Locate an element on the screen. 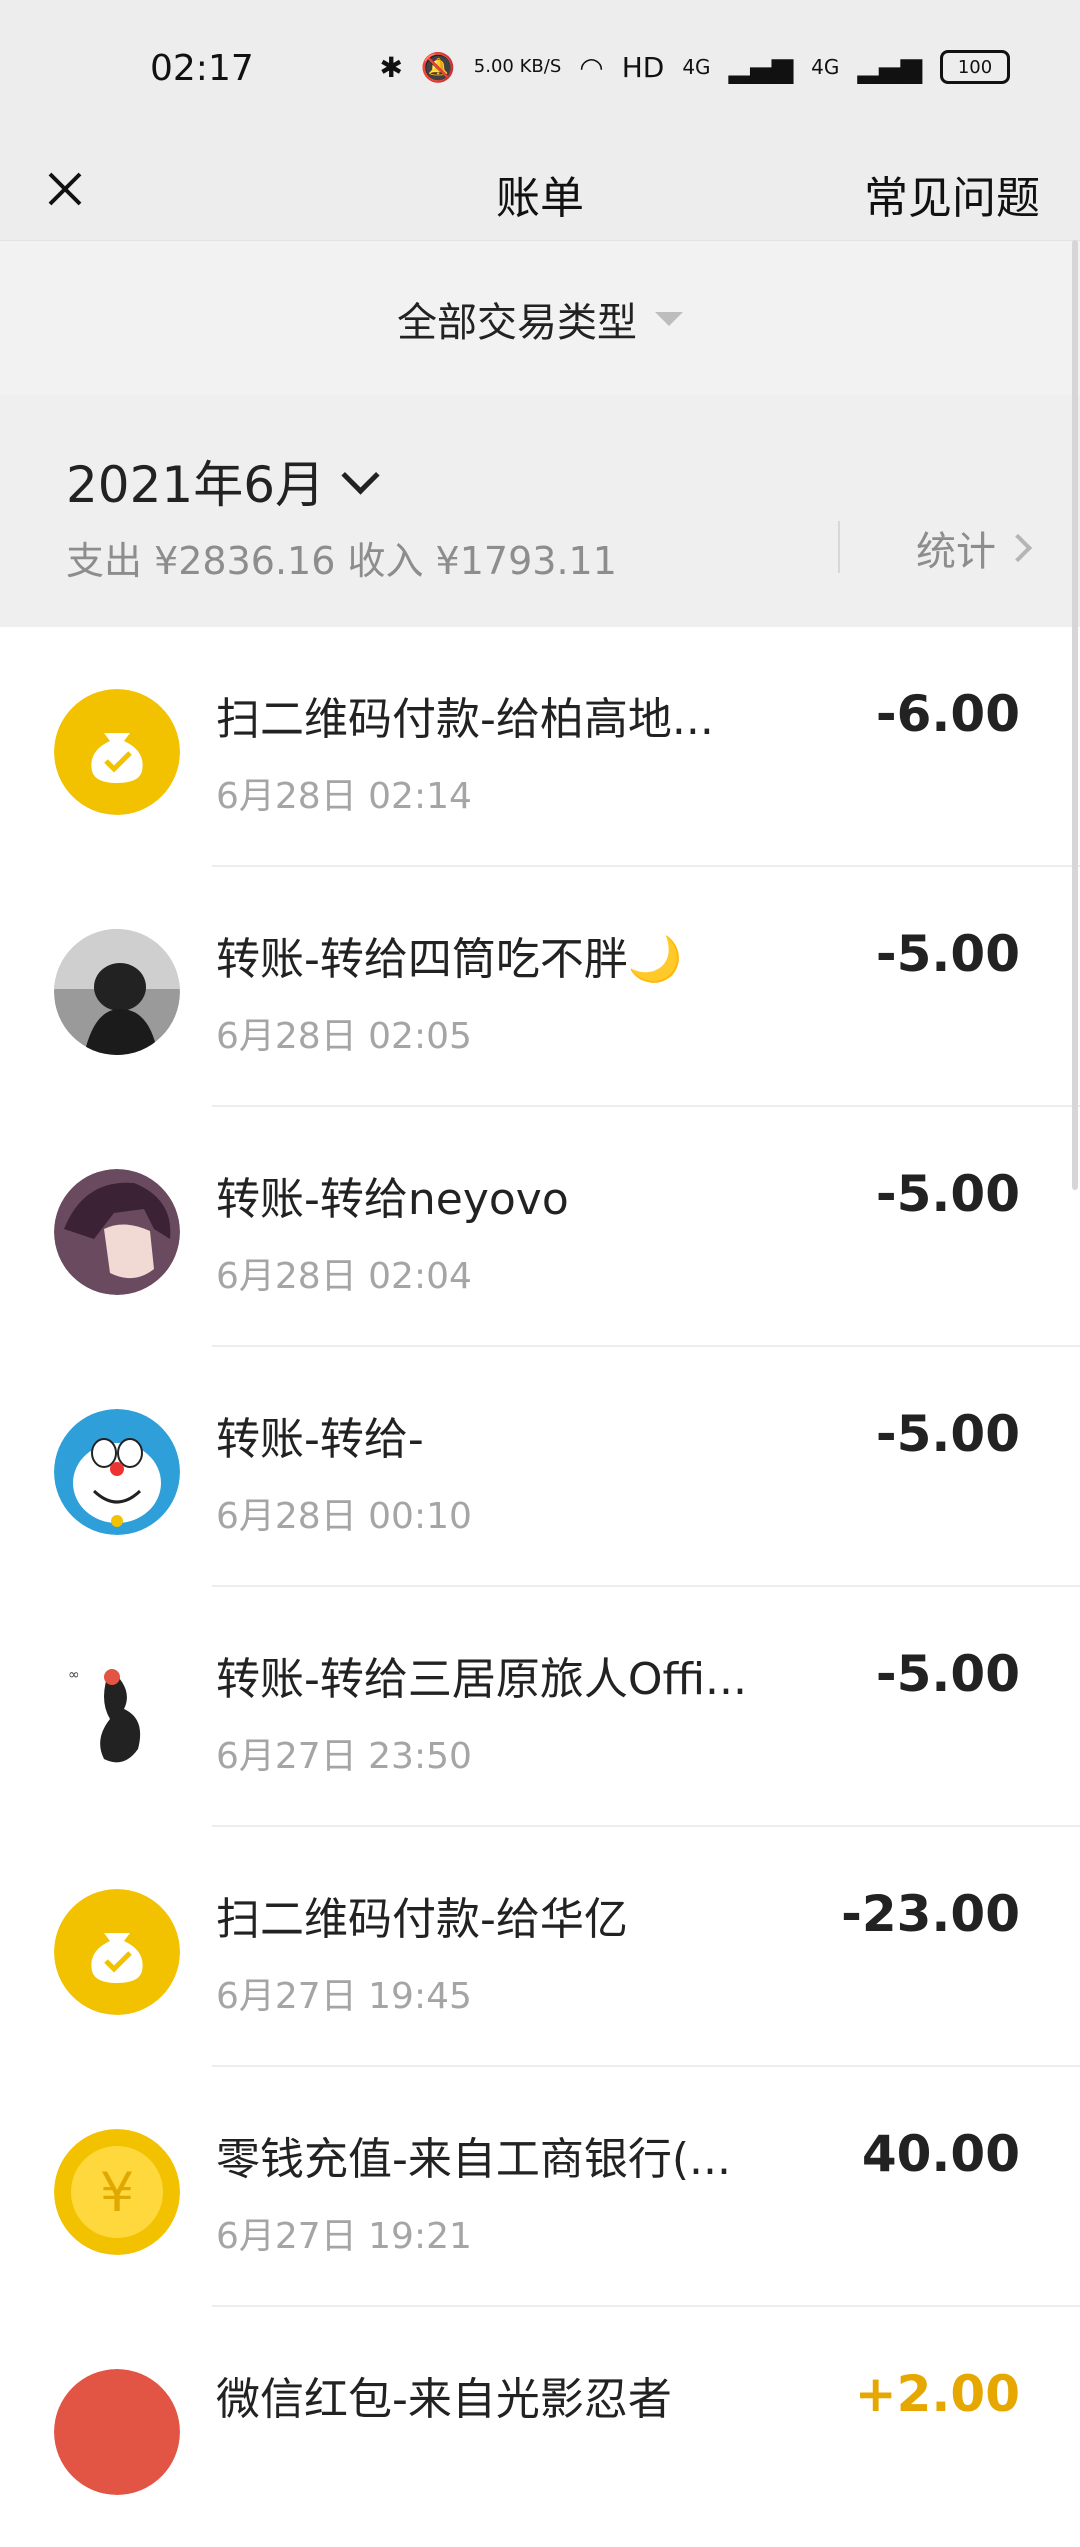 The height and width of the screenshot is (2547, 1080). transaction-title: 转账-转给四筒吃不胖🌙 is located at coordinates (449, 959).